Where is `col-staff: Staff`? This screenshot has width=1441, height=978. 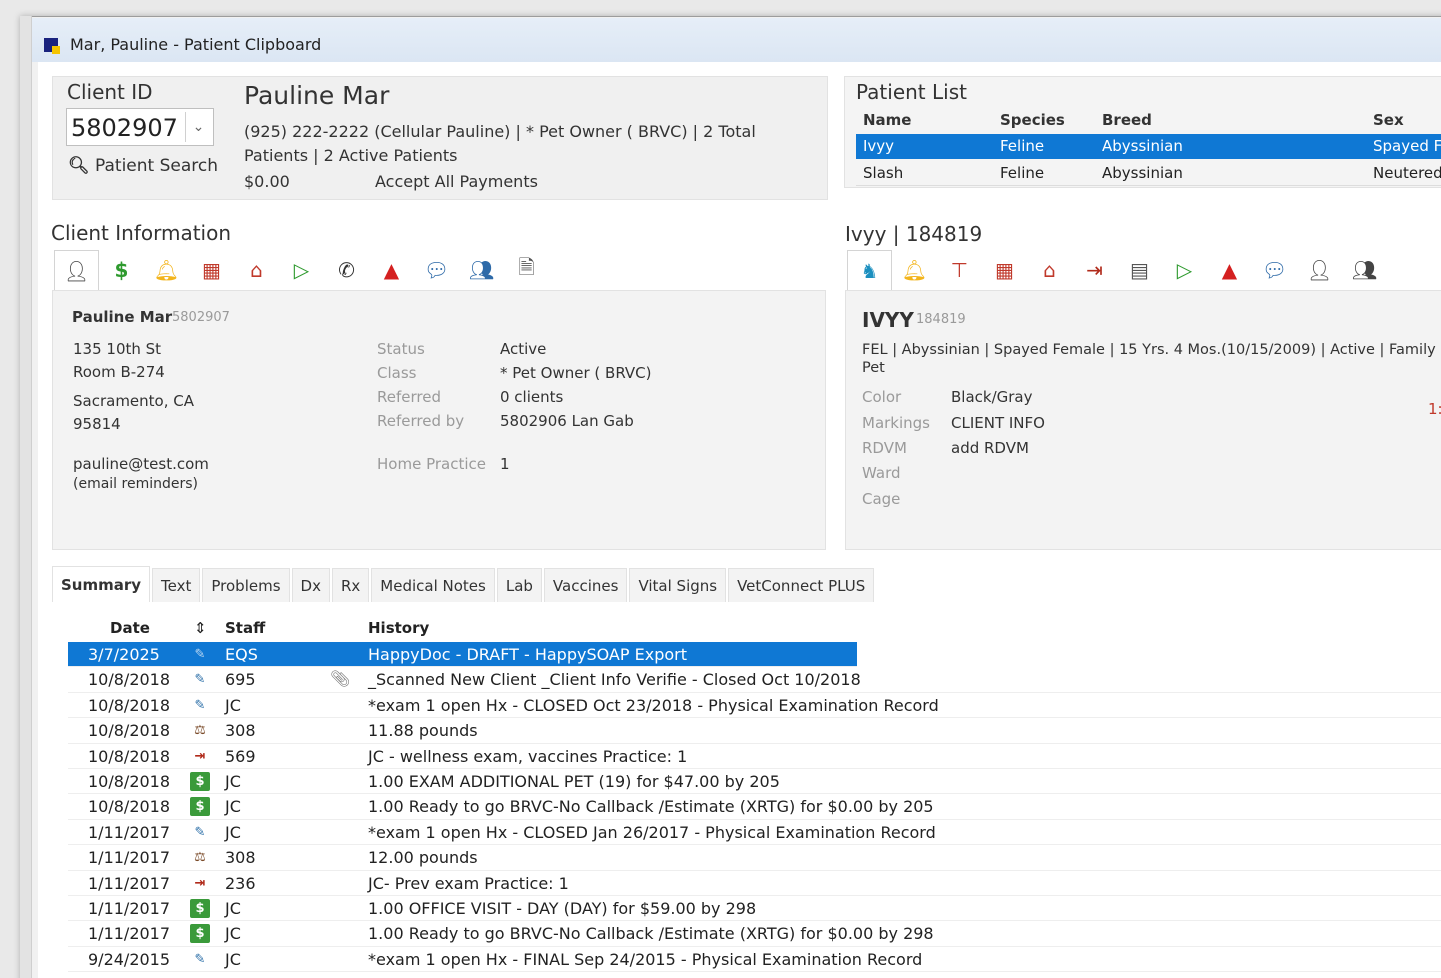
col-staff: Staff is located at coordinates (245, 628).